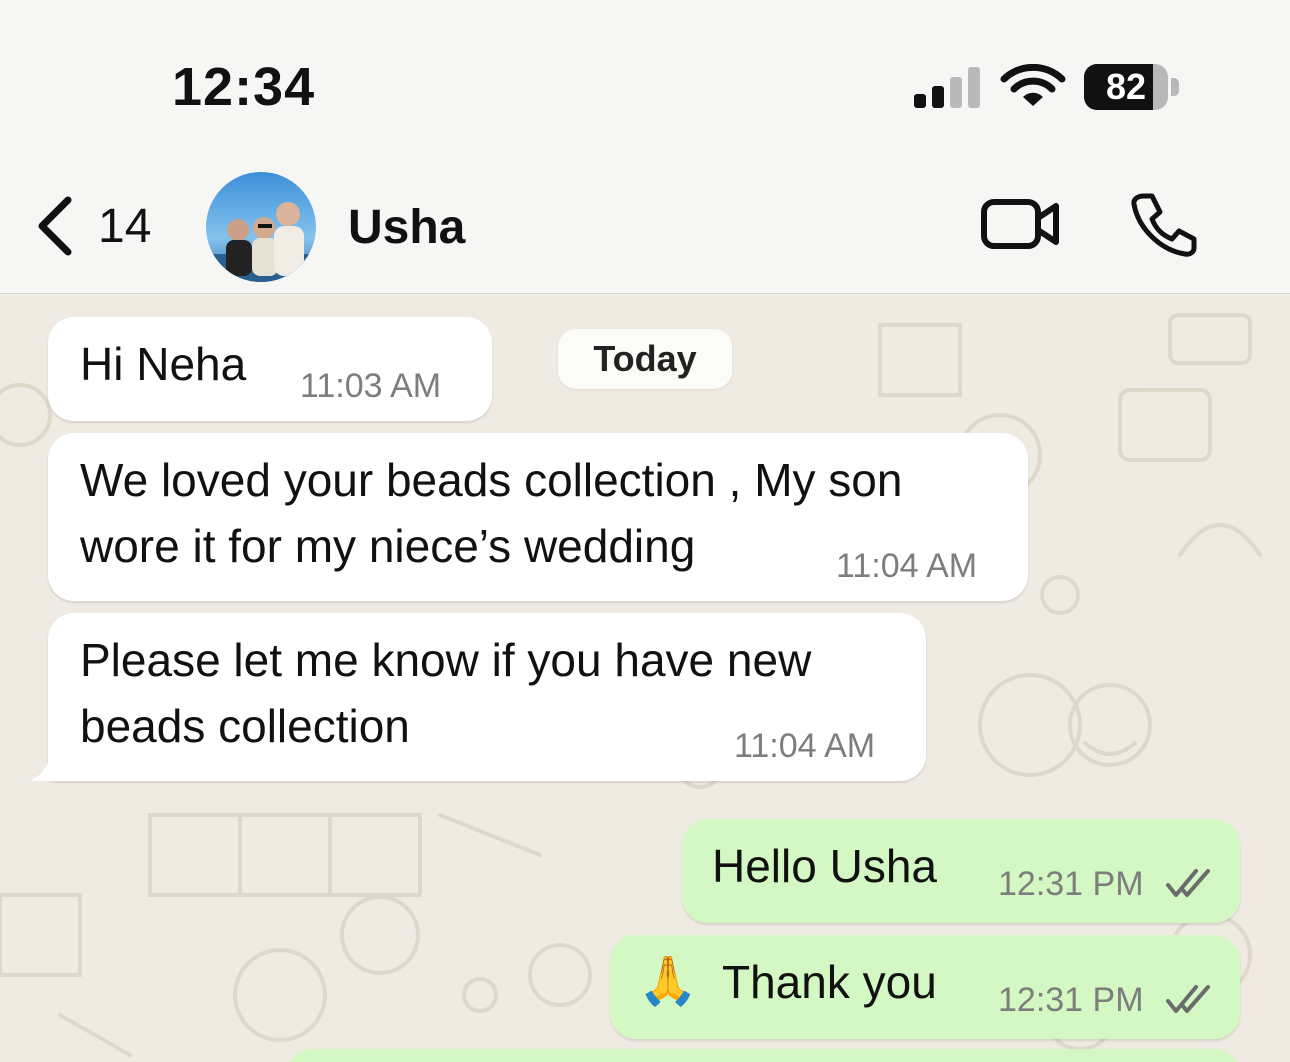 Image resolution: width=1290 pixels, height=1062 pixels. Describe the element at coordinates (1021, 224) in the screenshot. I see `video-call-icon` at that location.